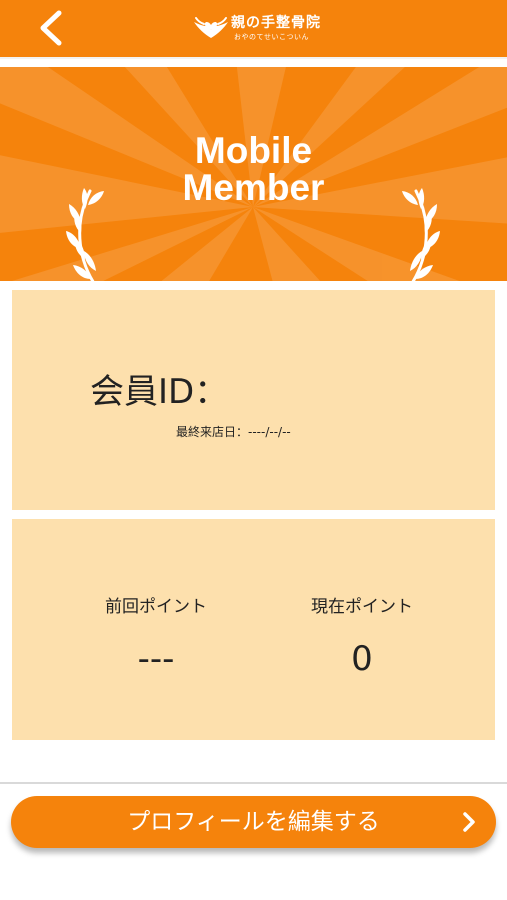 The height and width of the screenshot is (900, 507). What do you see at coordinates (156, 607) in the screenshot?
I see `previous-points-label: 前回ポイント` at bounding box center [156, 607].